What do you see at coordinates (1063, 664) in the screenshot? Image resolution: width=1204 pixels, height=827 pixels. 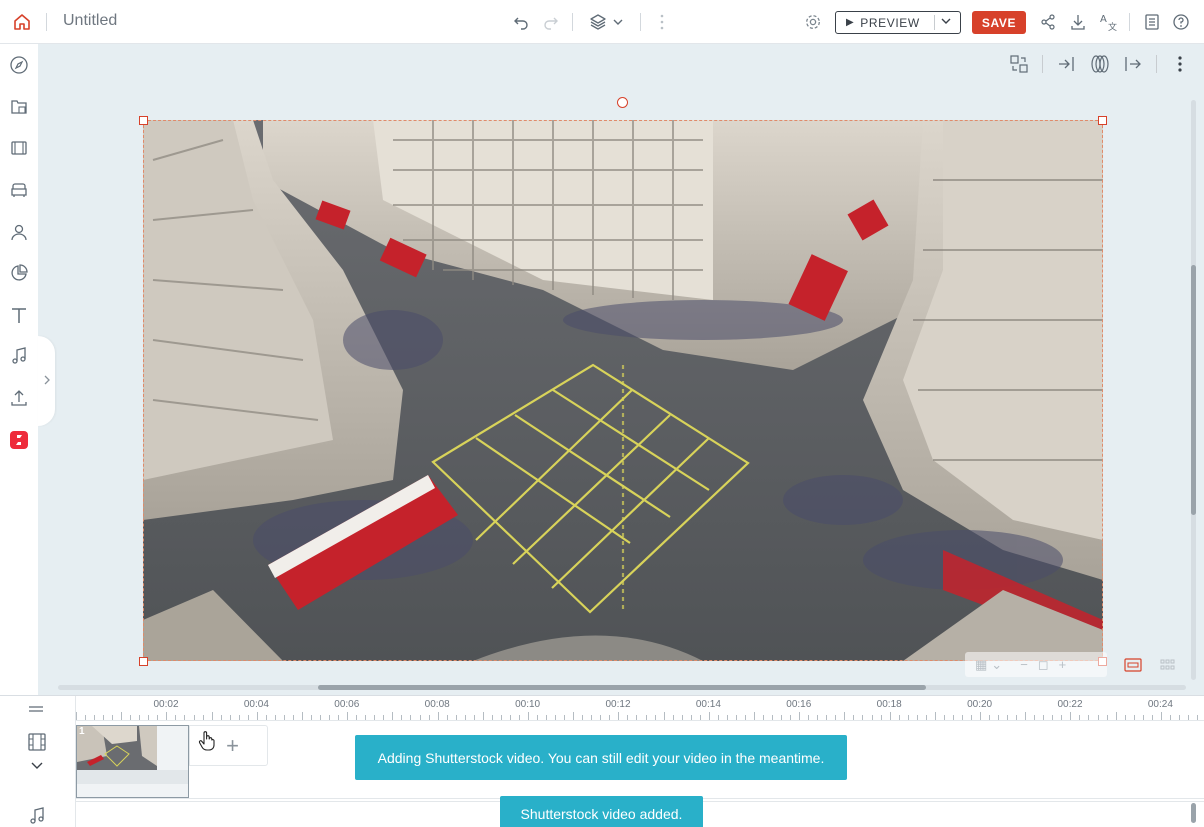 I see `zoom-in-icon: +` at bounding box center [1063, 664].